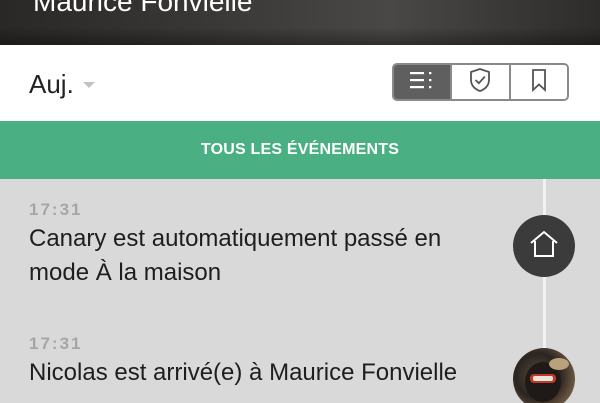 This screenshot has height=403, width=600. I want to click on list-icon, so click(422, 82).